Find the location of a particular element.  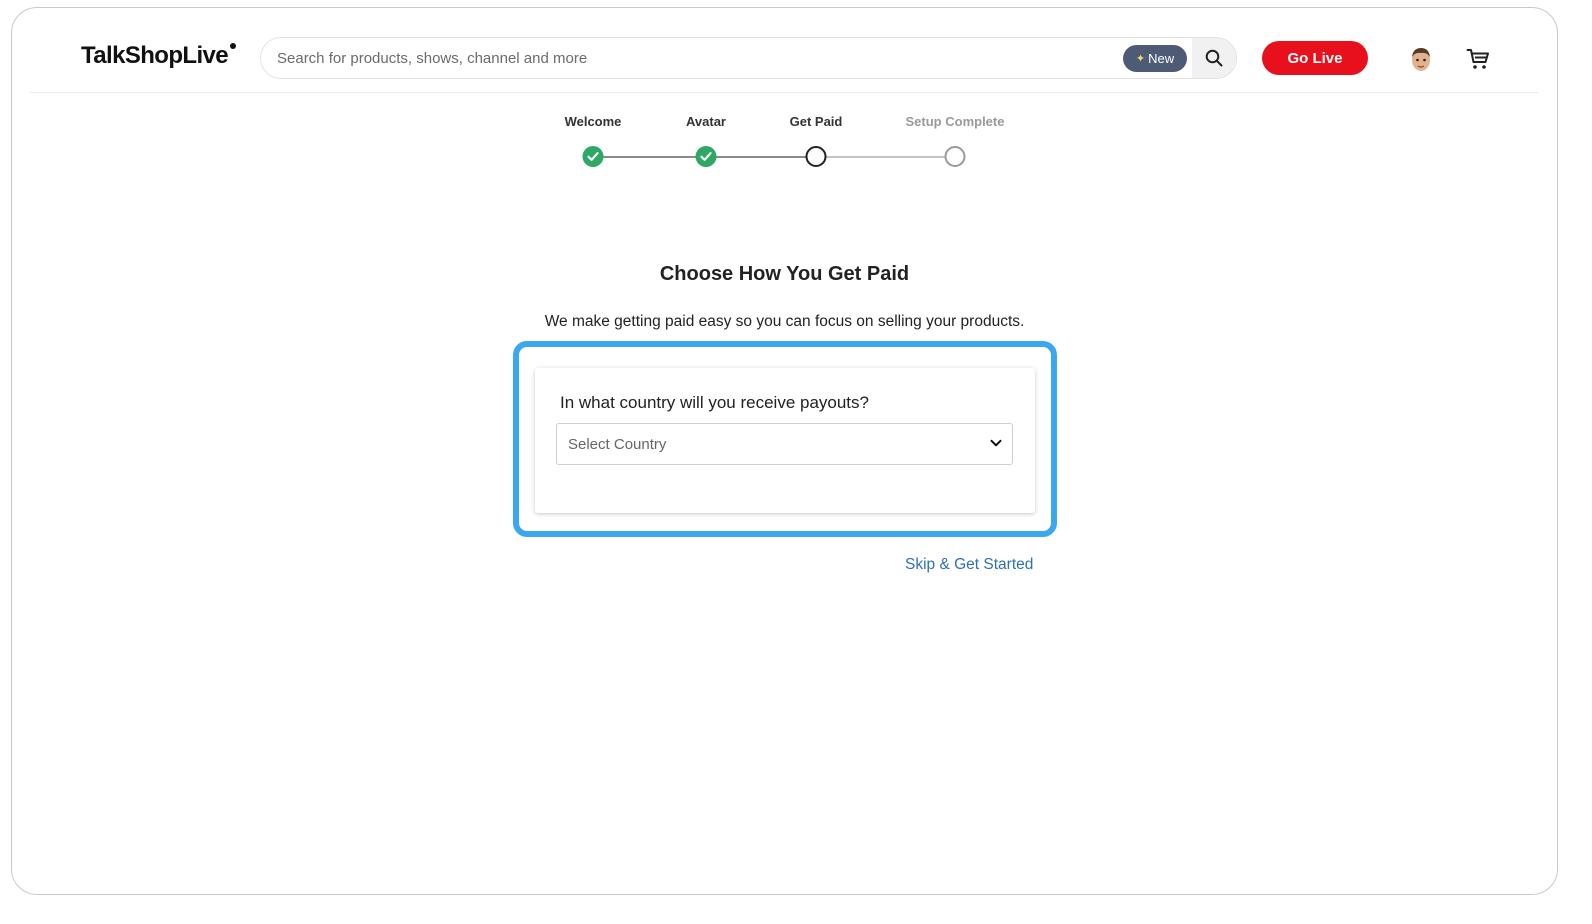

logo: TalkShopLive is located at coordinates (159, 56).